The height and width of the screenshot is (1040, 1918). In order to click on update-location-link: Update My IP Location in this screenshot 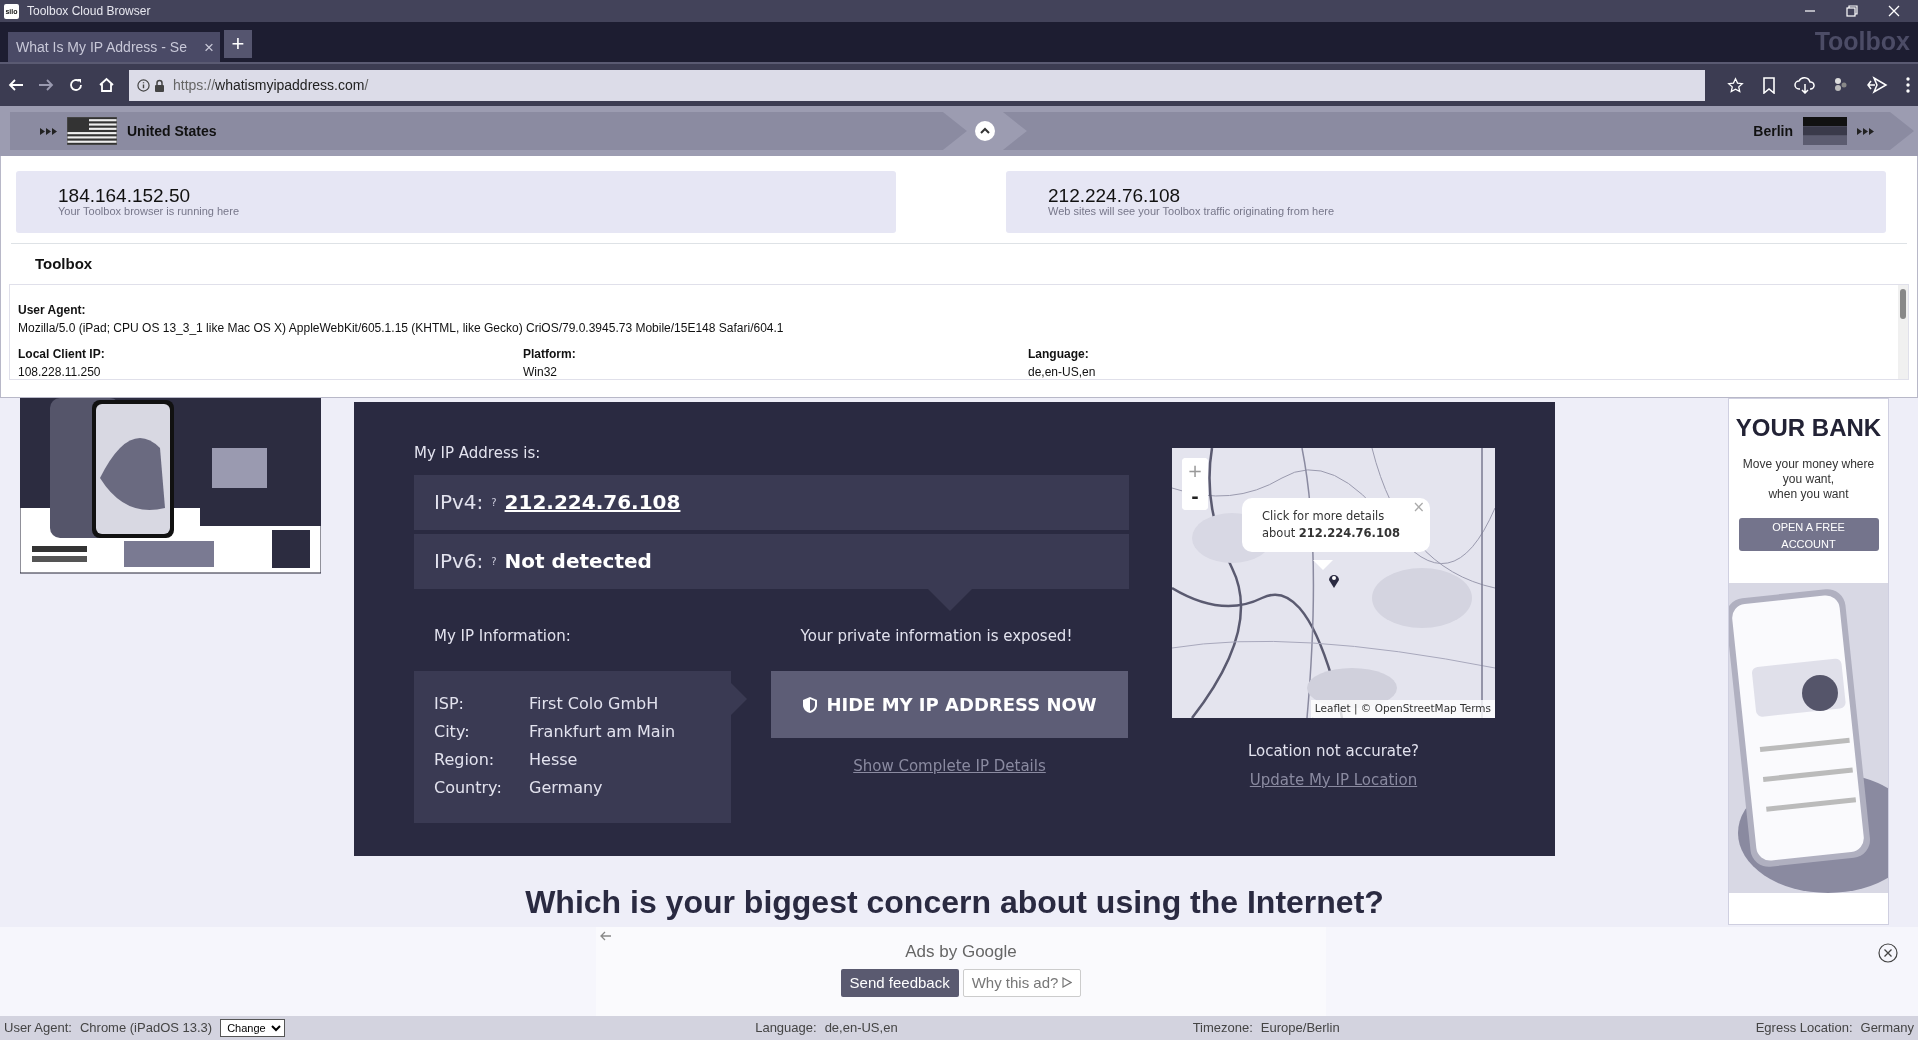, I will do `click(1333, 779)`.